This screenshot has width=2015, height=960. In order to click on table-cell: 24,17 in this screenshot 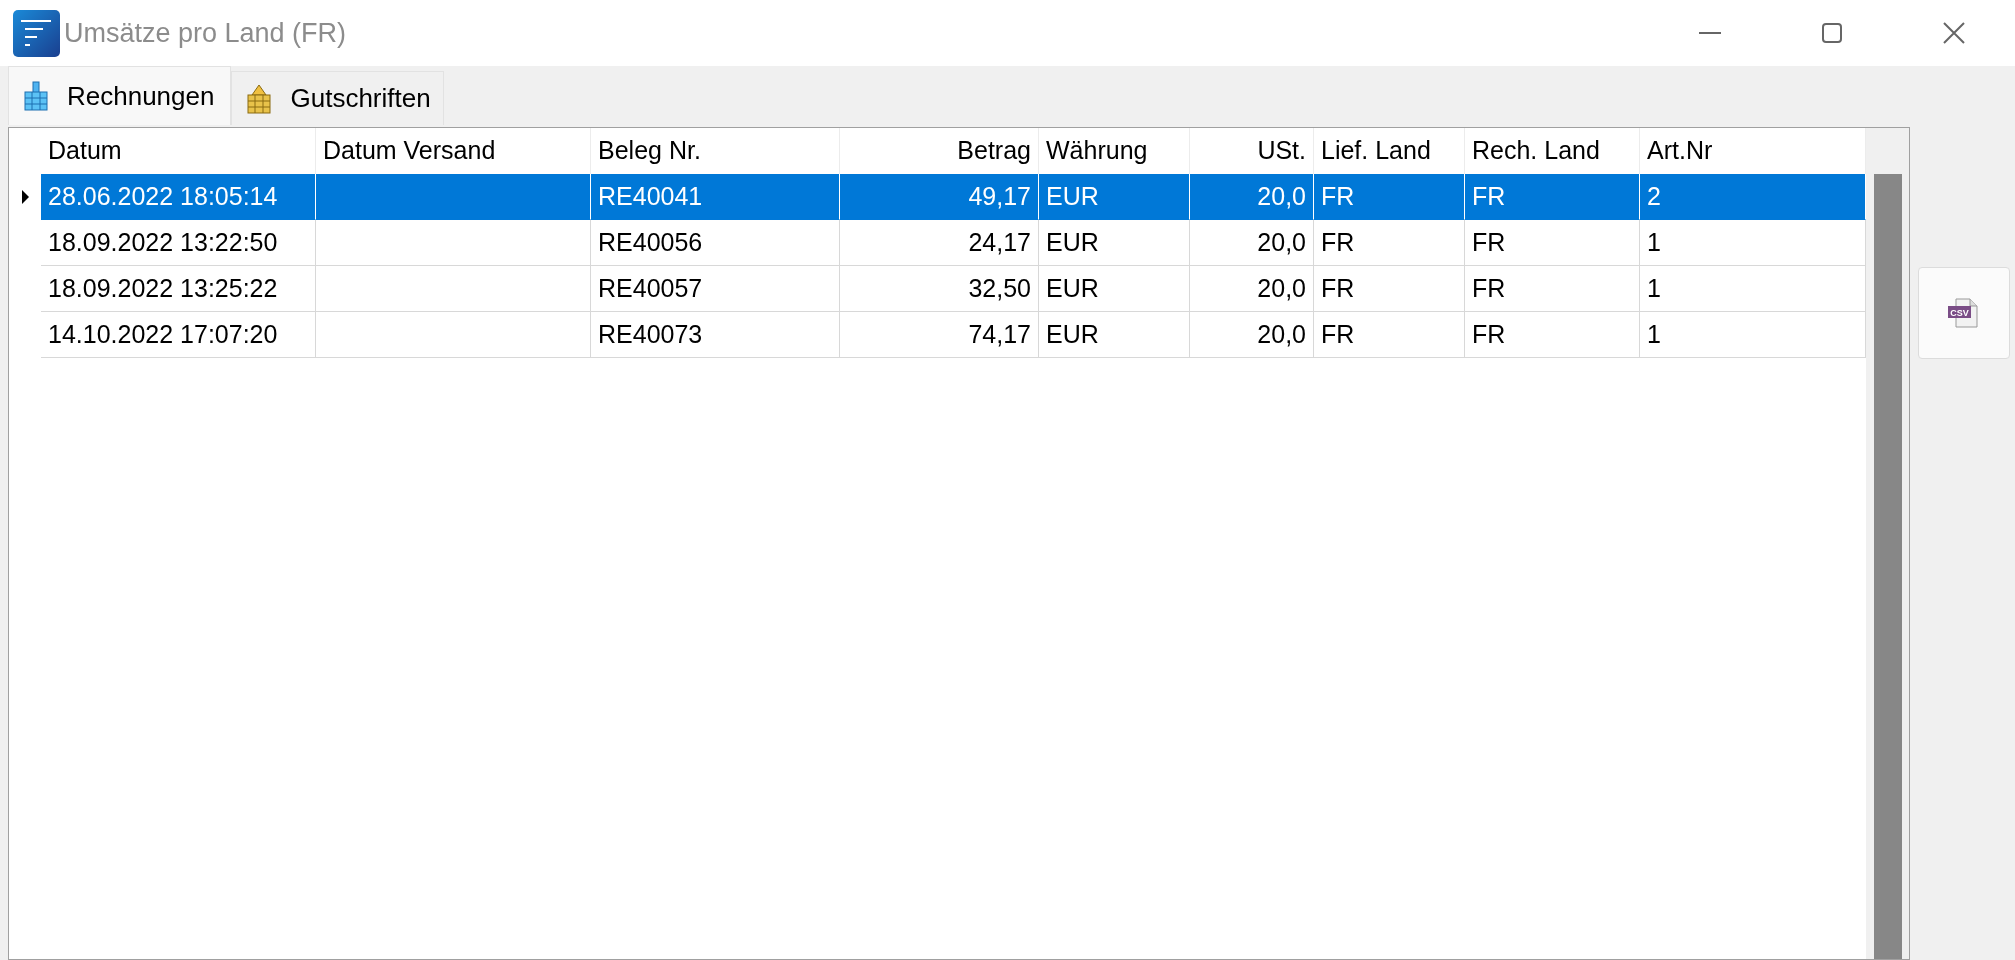, I will do `click(939, 243)`.